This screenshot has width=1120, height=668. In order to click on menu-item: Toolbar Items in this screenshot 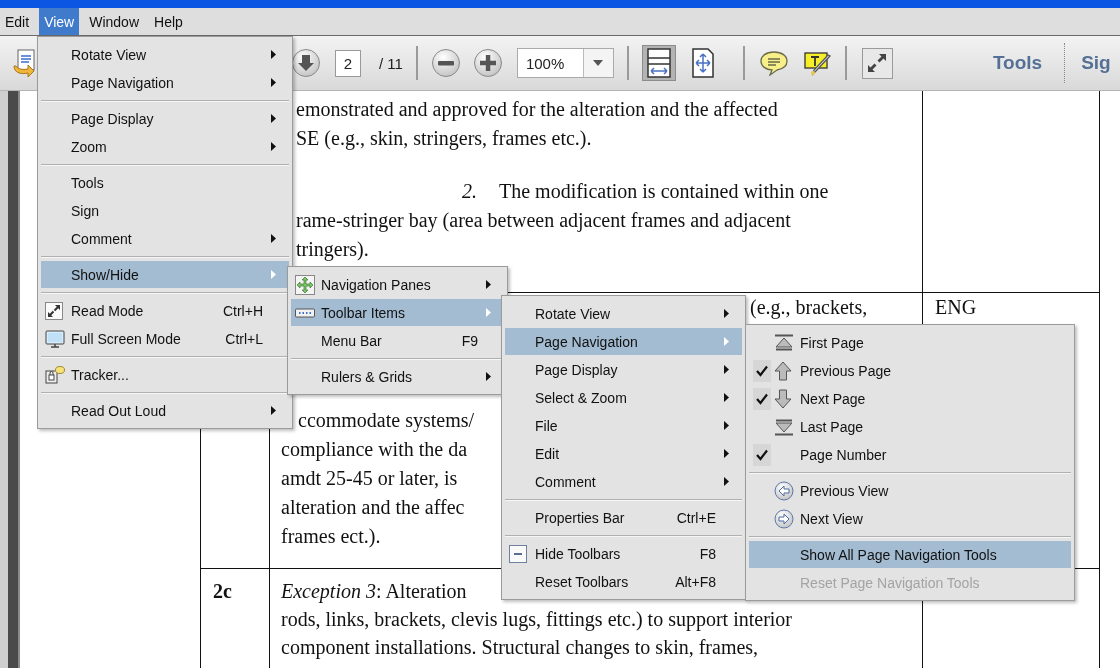, I will do `click(397, 312)`.